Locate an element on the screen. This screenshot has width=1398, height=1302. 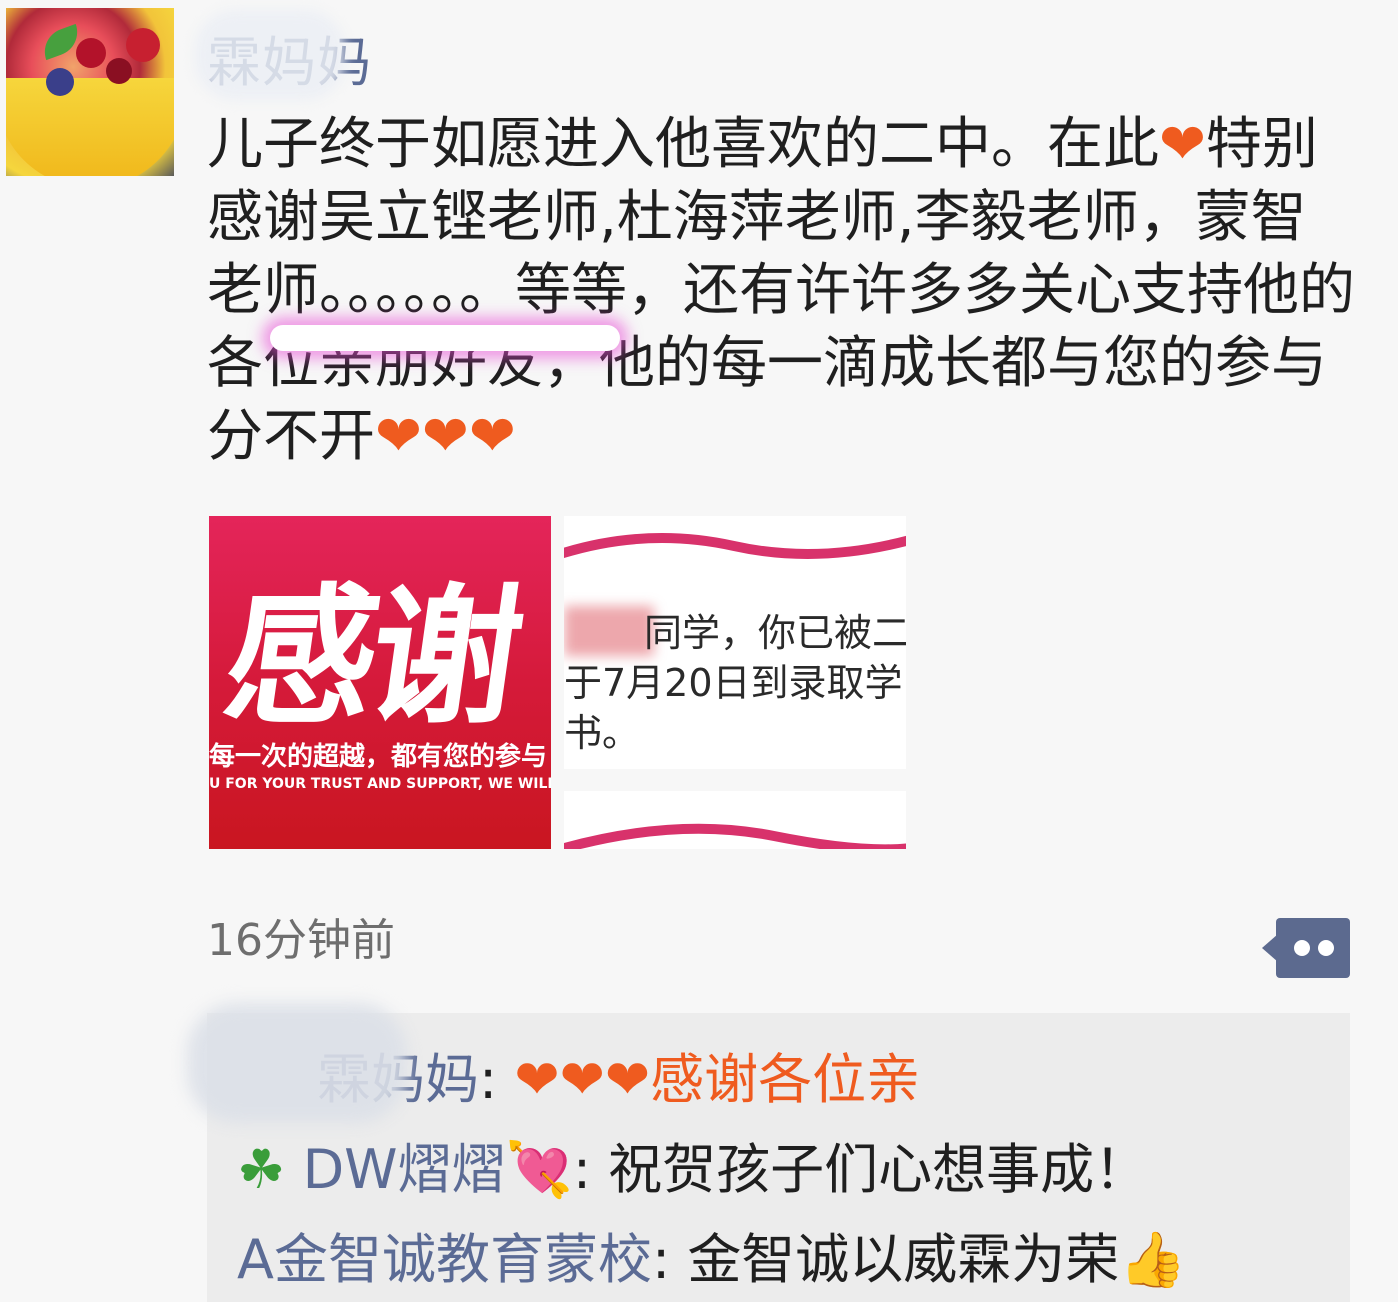
avatar is located at coordinates (90, 92).